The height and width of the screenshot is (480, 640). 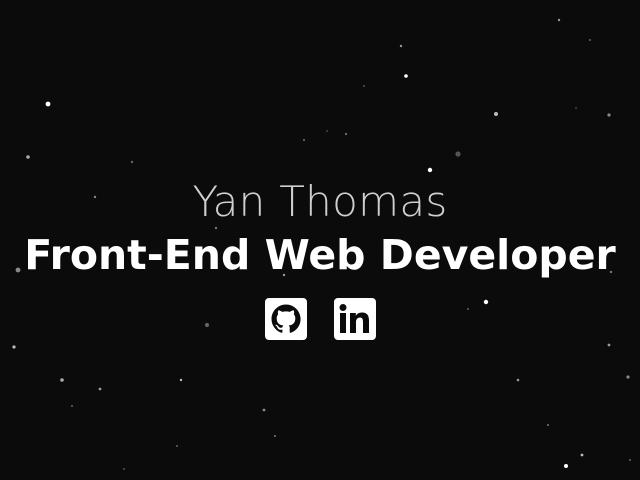 What do you see at coordinates (320, 319) in the screenshot?
I see `social-links` at bounding box center [320, 319].